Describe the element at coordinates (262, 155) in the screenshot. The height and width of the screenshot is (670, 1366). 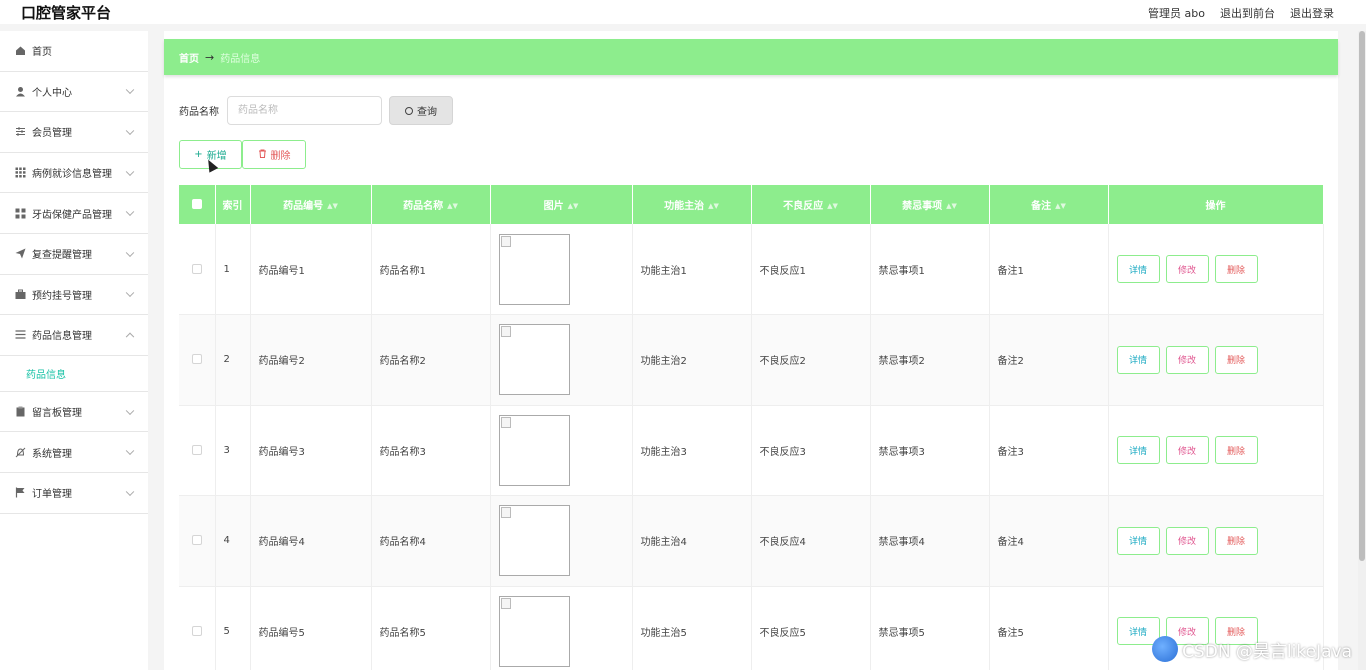
I see `trash-icon` at that location.